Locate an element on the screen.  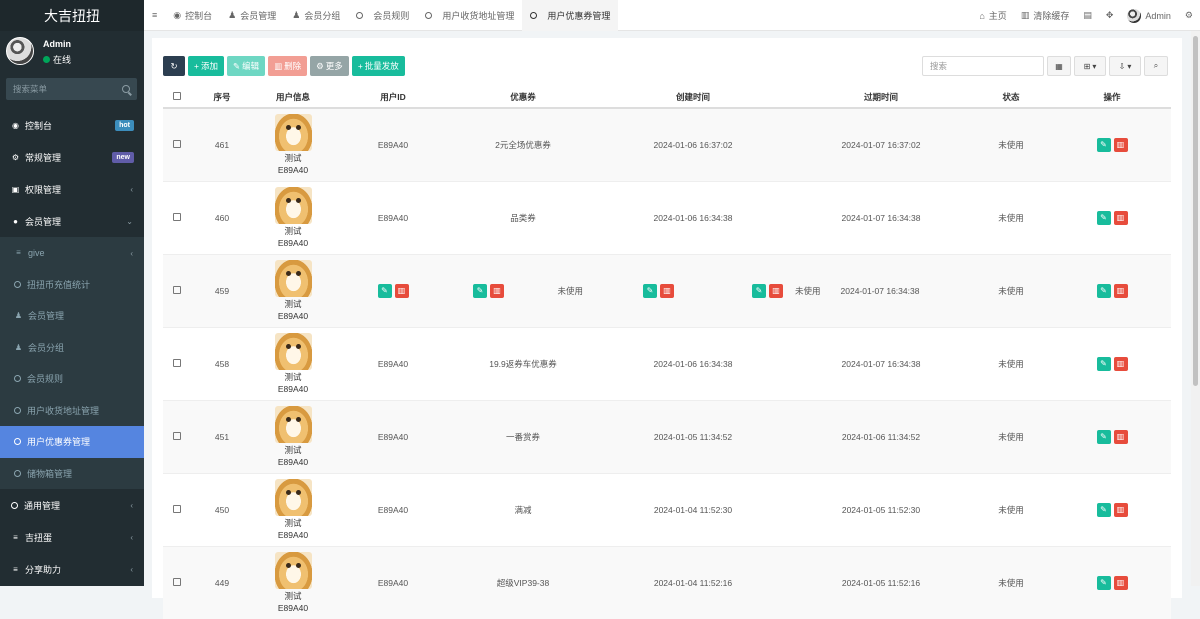
sidebar-item-address: 用户收货地址管理 is located at coordinates (72, 411).